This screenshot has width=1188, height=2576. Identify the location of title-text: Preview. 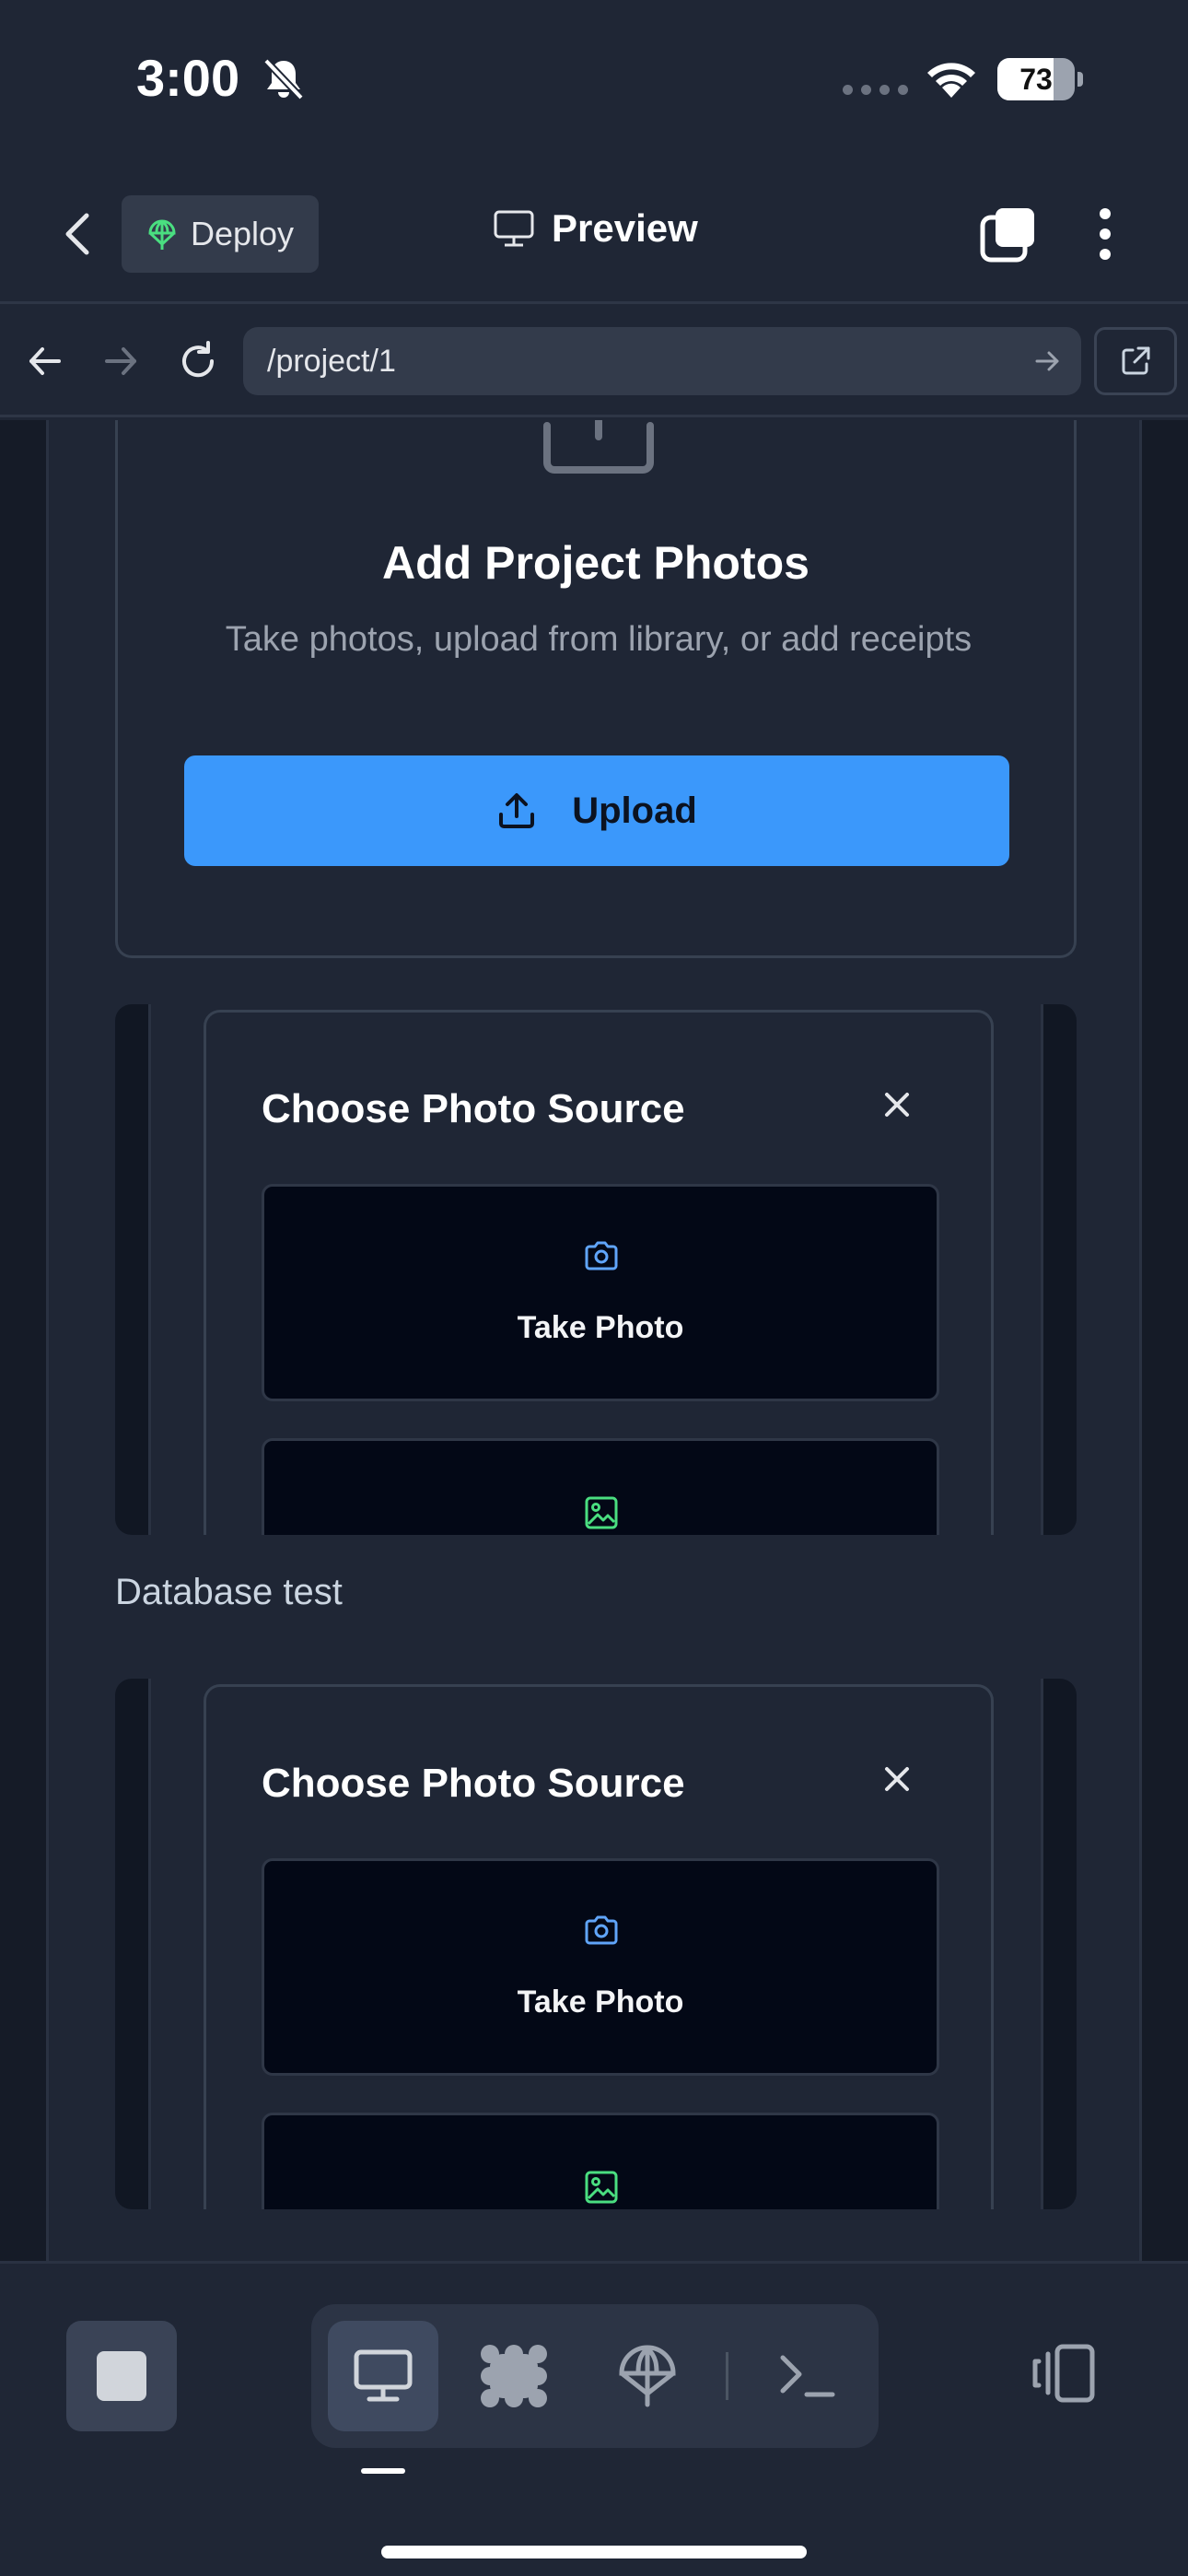
(625, 228).